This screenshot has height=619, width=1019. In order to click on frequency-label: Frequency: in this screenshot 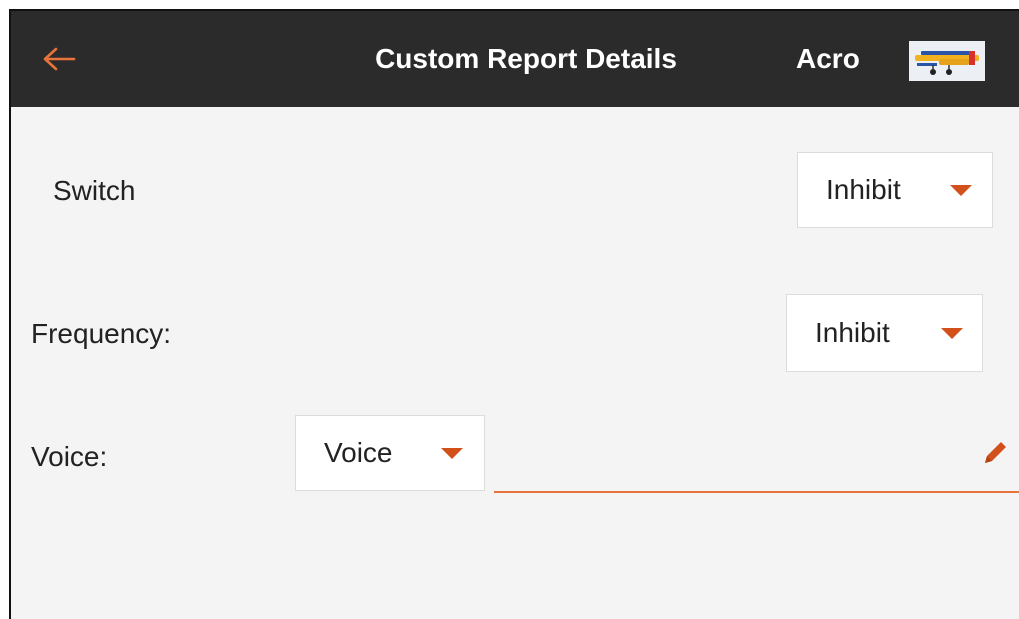, I will do `click(101, 333)`.